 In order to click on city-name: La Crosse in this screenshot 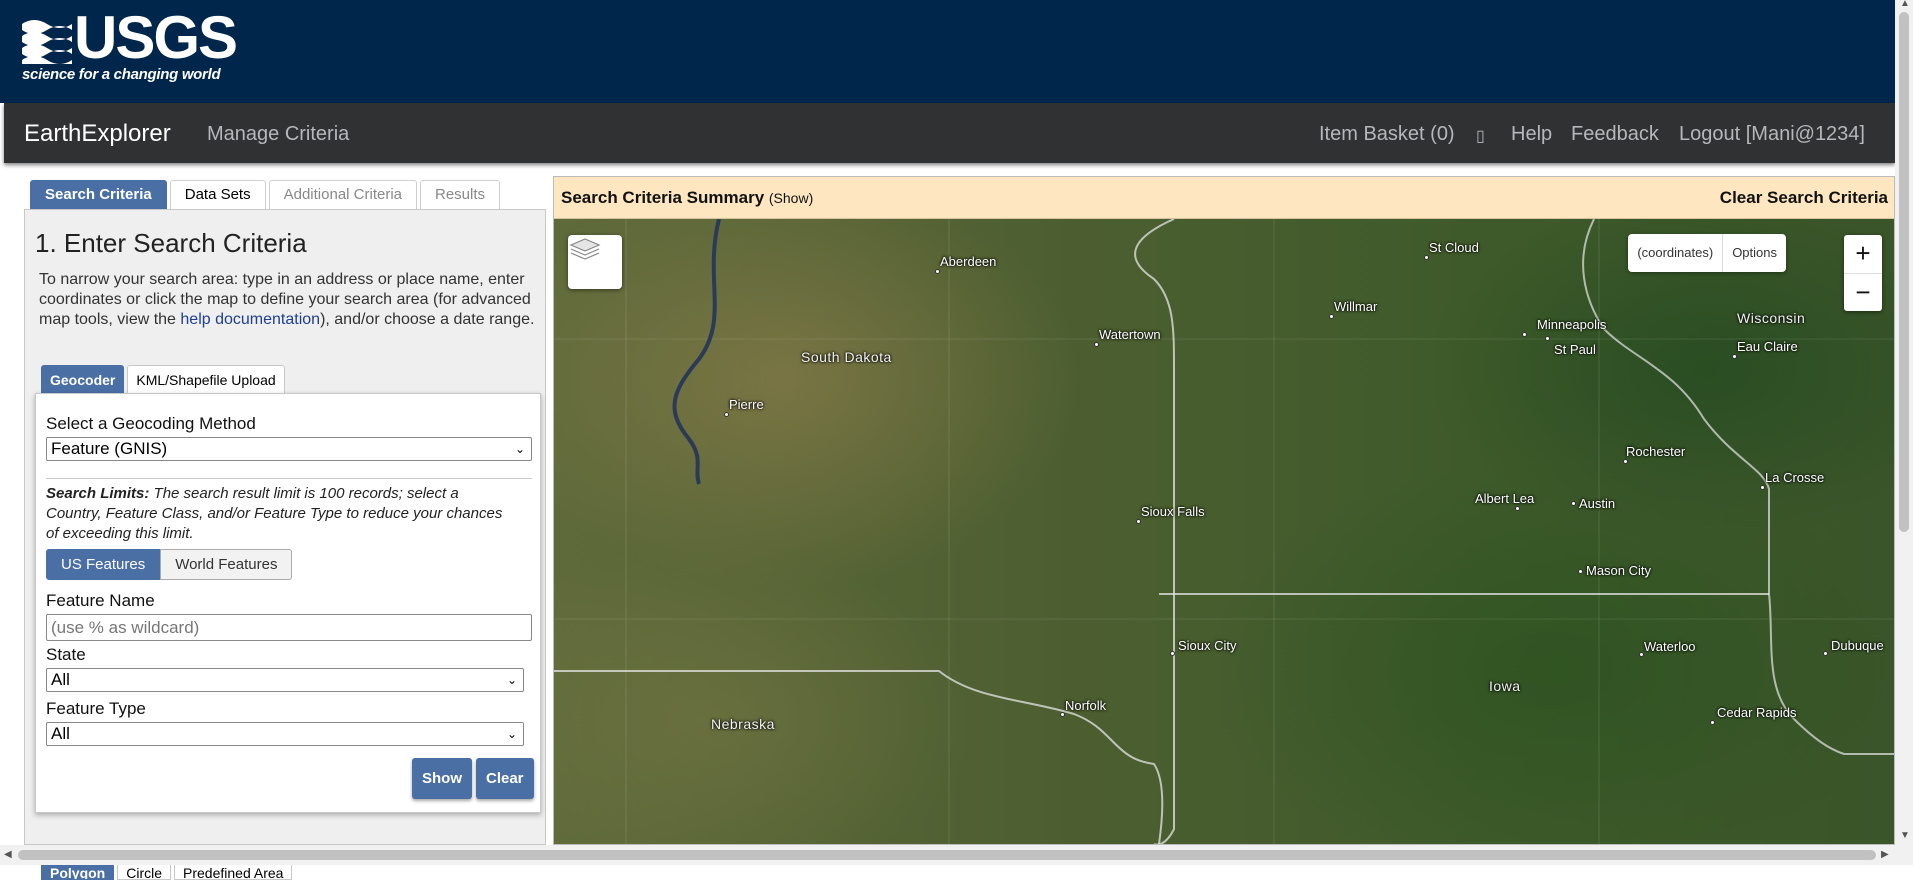, I will do `click(1795, 477)`.